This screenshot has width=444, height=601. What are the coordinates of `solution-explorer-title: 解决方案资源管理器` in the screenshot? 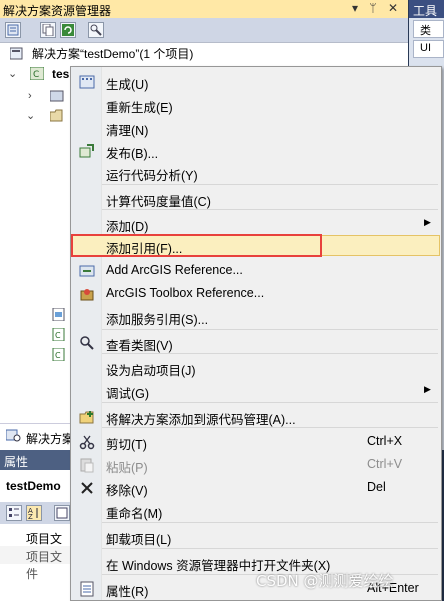 It's located at (57, 11).